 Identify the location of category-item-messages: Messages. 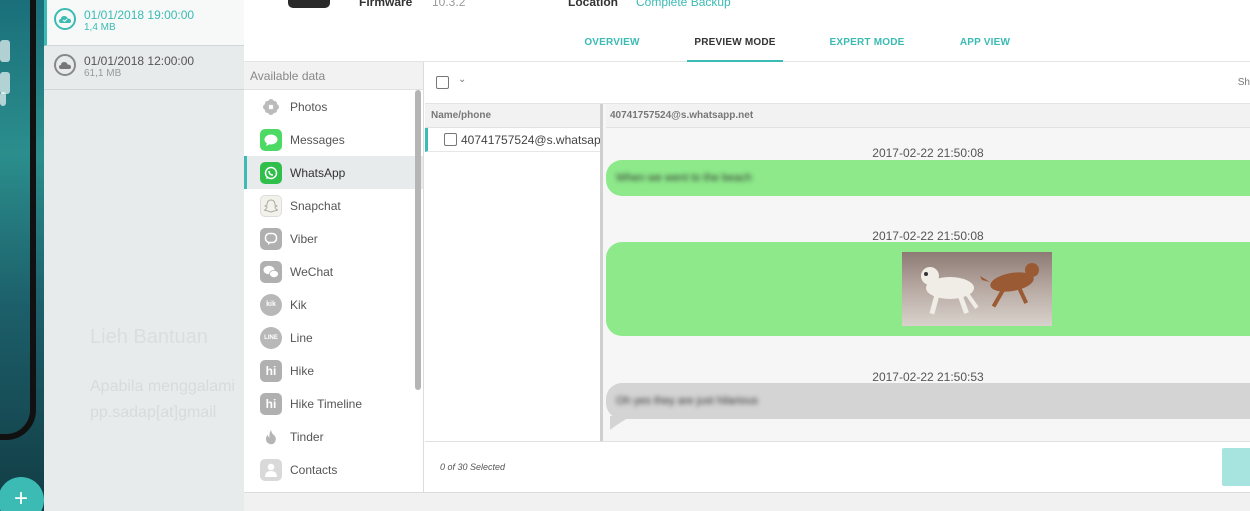
(333, 139).